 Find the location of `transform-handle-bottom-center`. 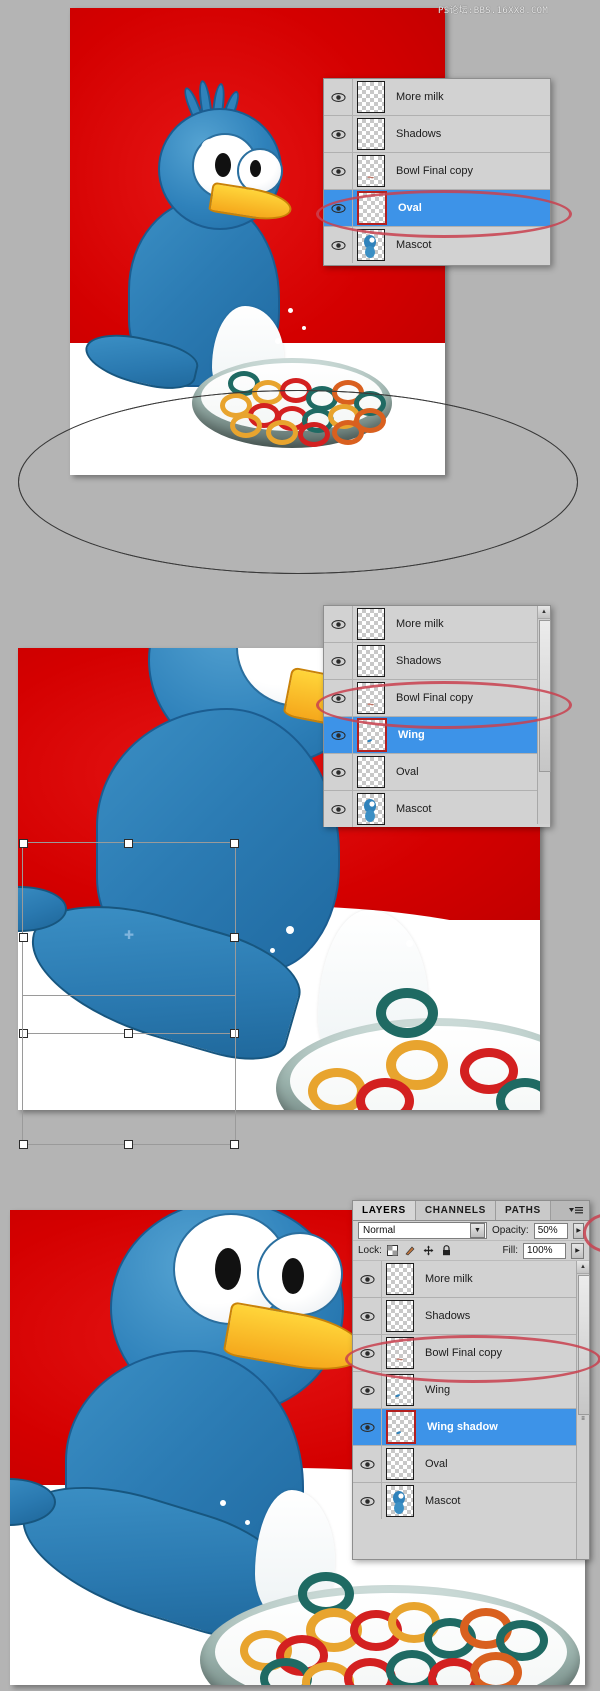

transform-handle-bottom-center is located at coordinates (128, 1144).